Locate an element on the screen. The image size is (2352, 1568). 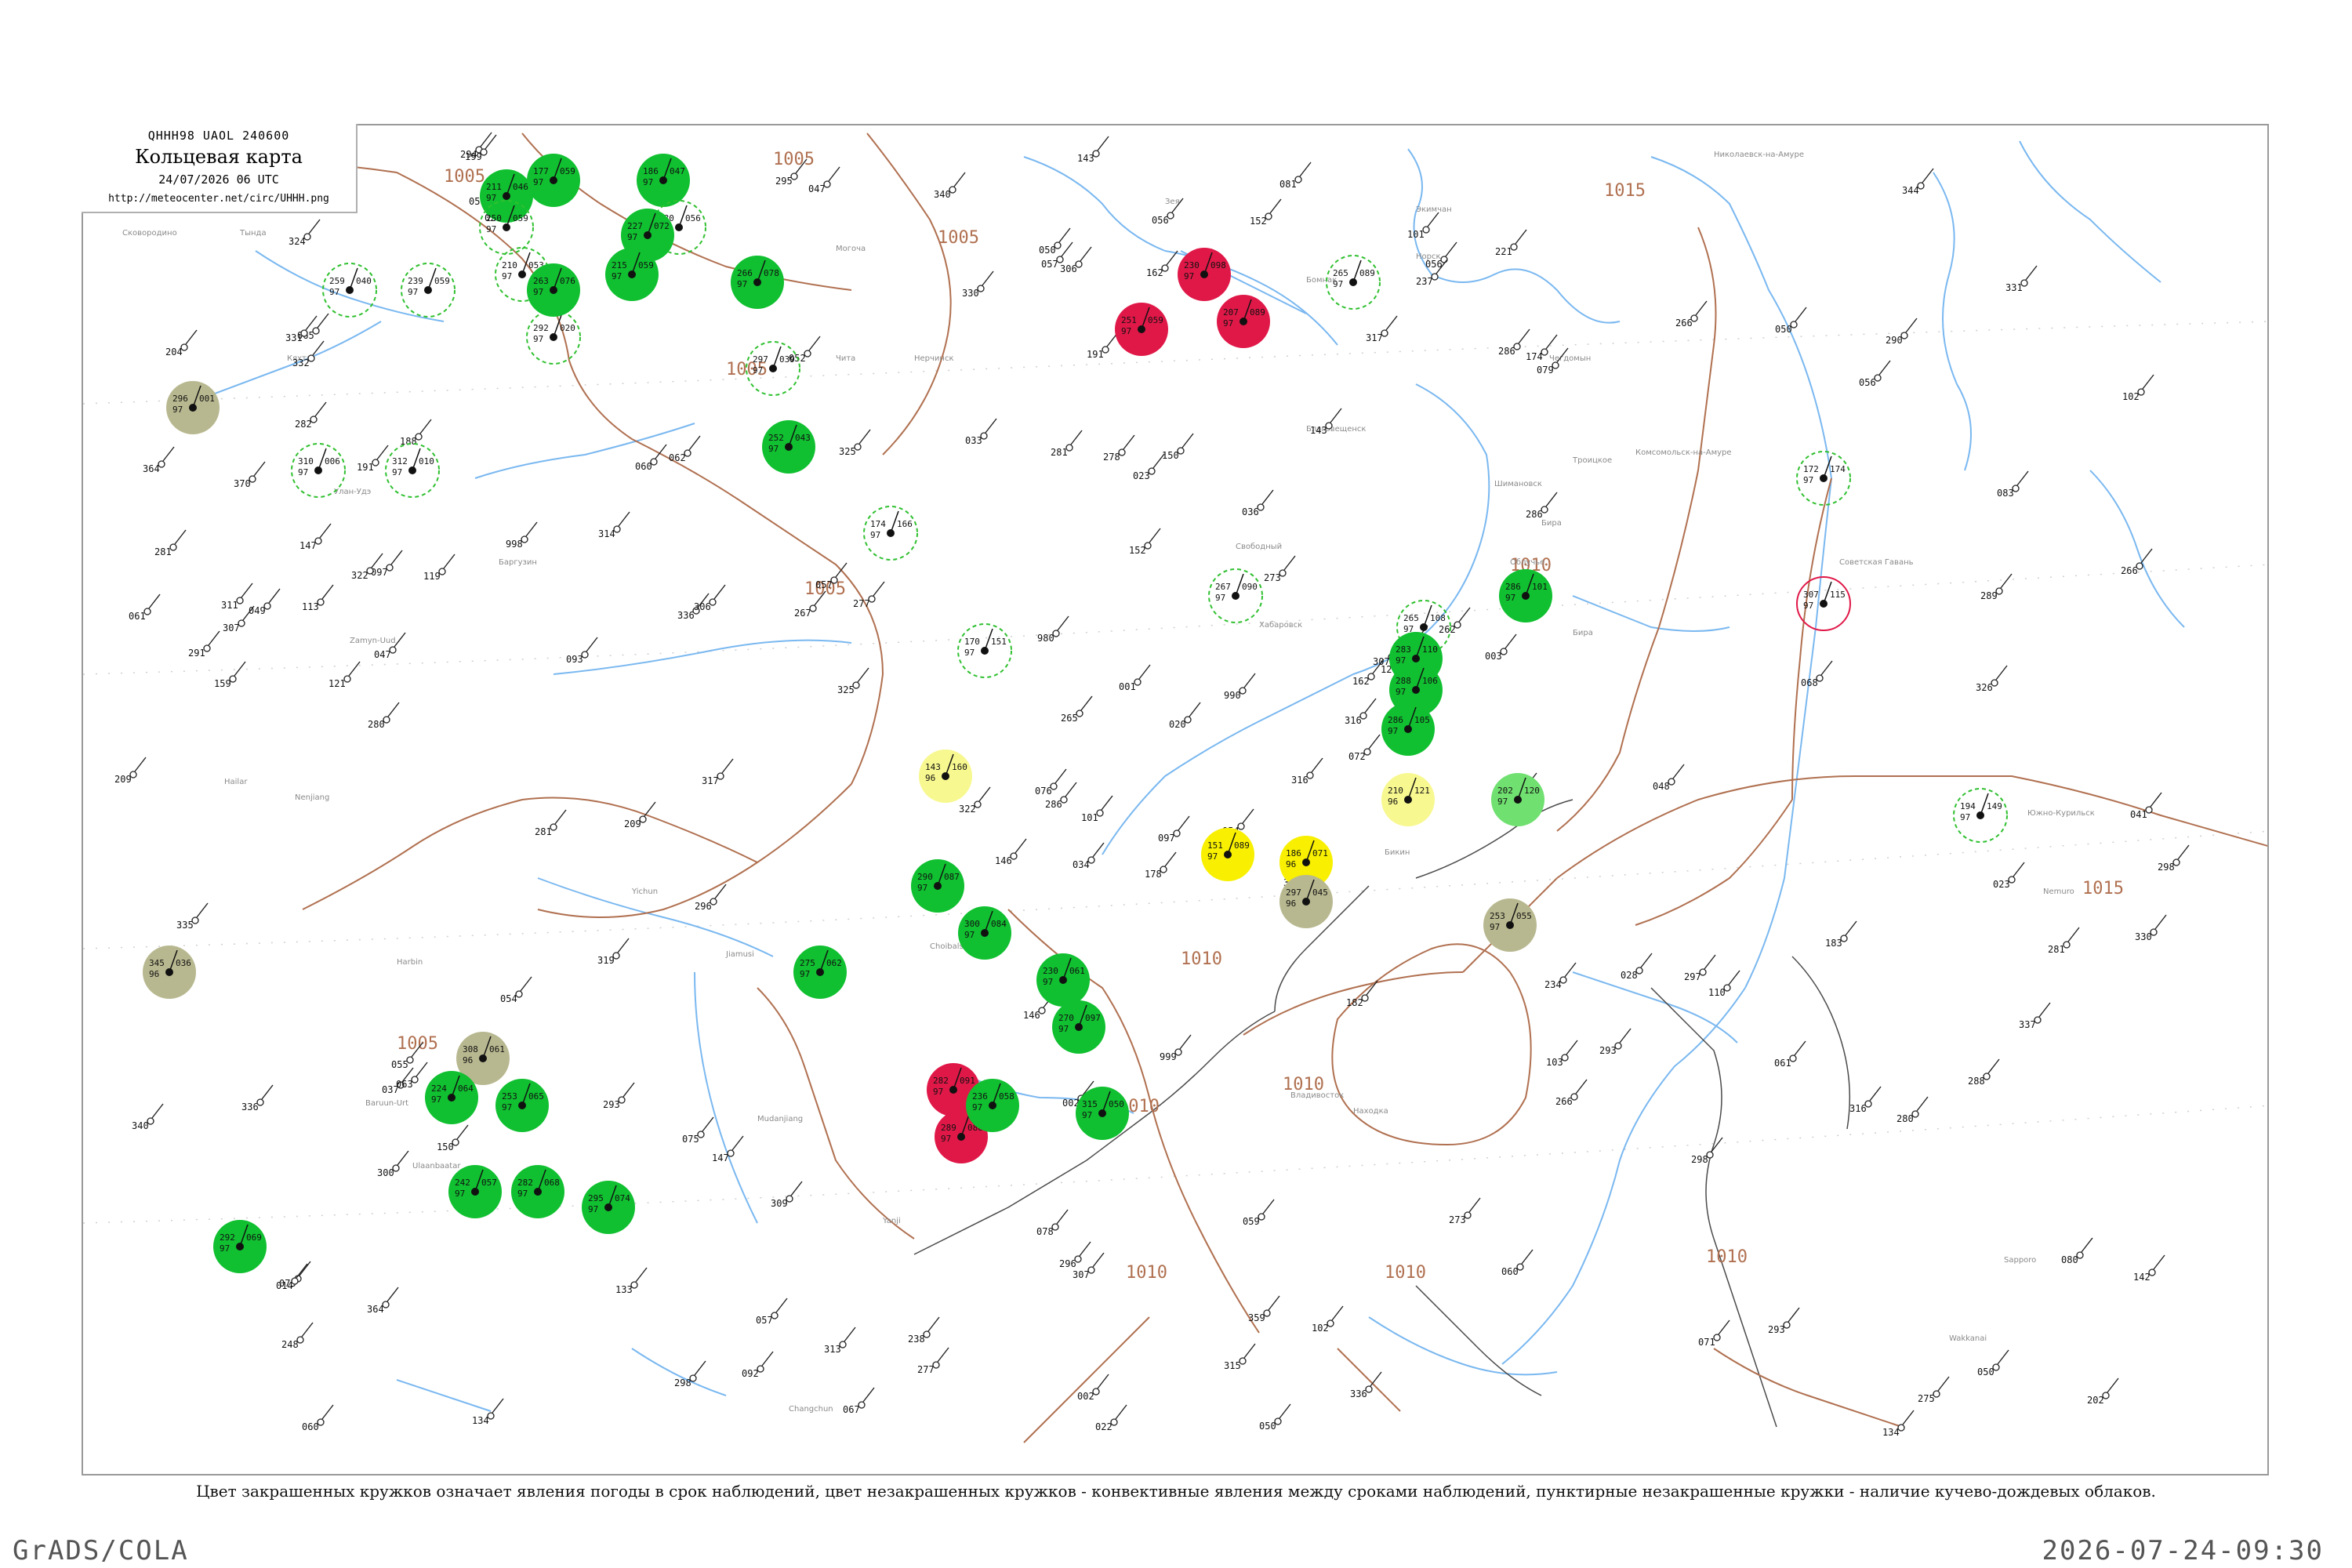
station-circle: 17297 174 is located at coordinates (1823, 478).